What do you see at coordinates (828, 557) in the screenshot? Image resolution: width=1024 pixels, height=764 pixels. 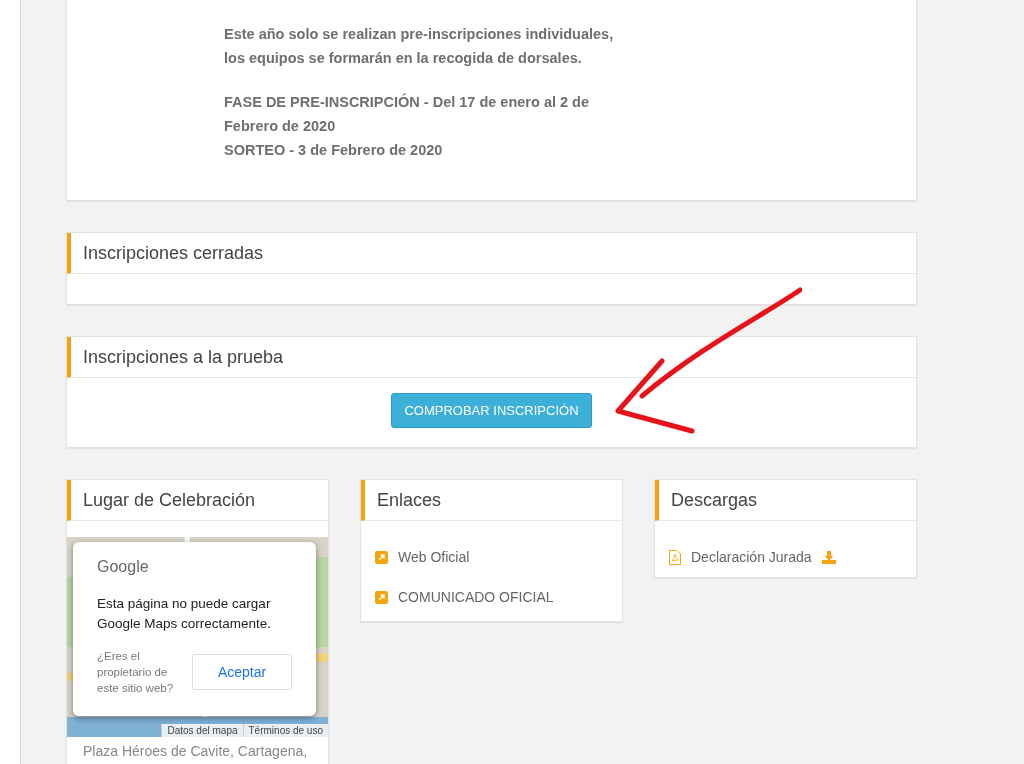 I see `download-icon` at bounding box center [828, 557].